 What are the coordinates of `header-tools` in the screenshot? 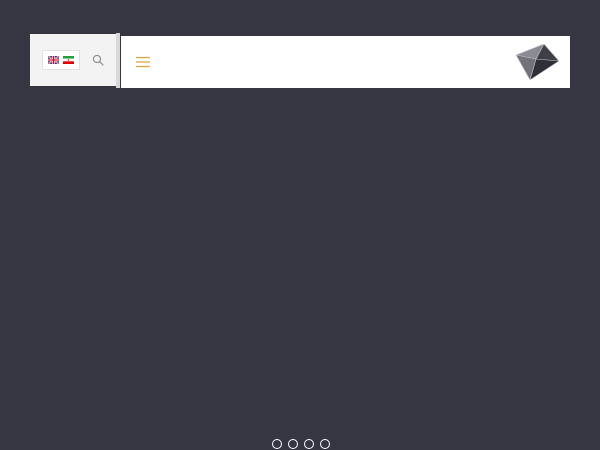 It's located at (73, 60).